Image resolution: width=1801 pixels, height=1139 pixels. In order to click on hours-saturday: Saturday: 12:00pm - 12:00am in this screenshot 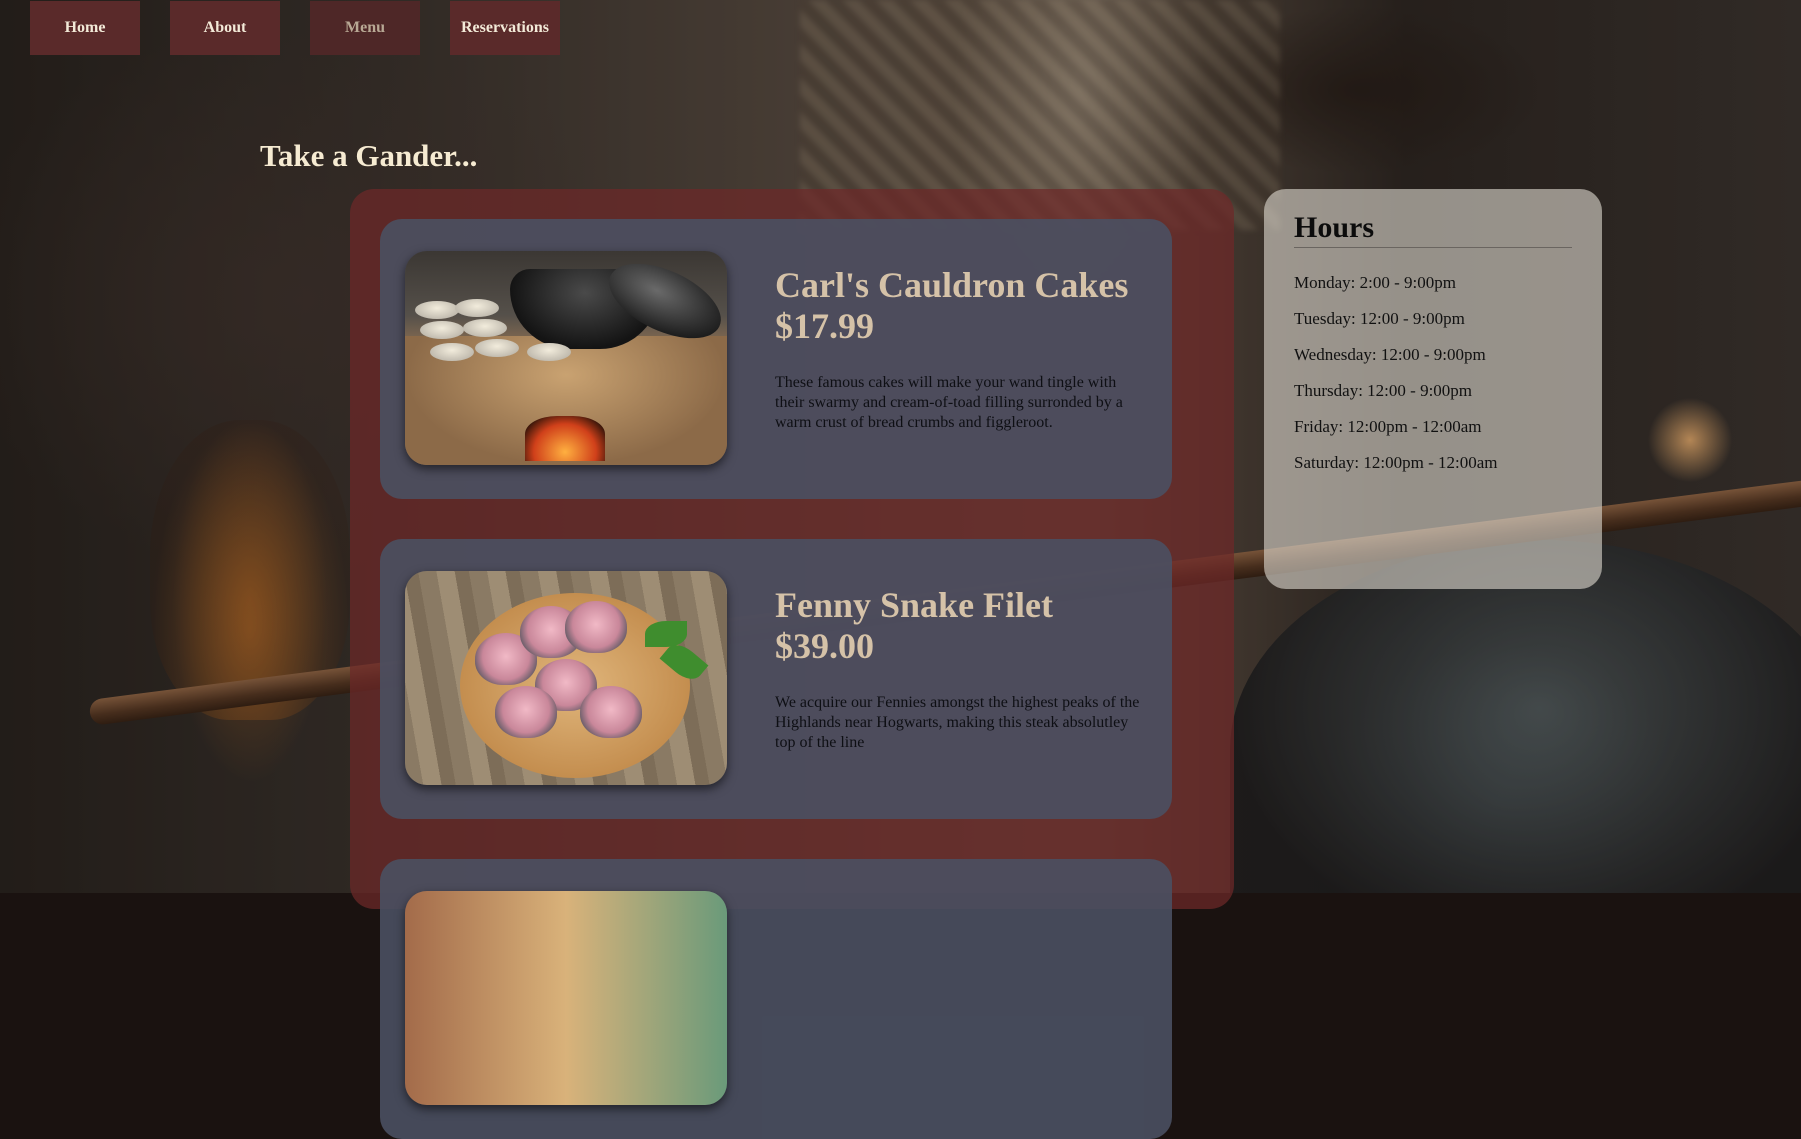, I will do `click(1396, 462)`.